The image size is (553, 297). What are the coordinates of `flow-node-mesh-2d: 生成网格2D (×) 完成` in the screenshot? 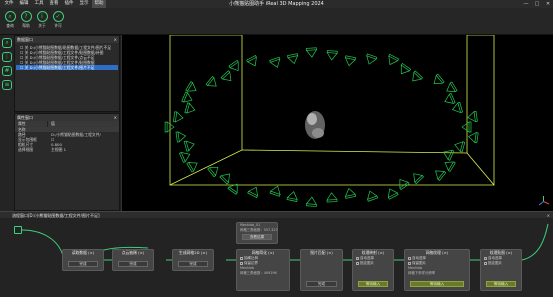 It's located at (193, 260).